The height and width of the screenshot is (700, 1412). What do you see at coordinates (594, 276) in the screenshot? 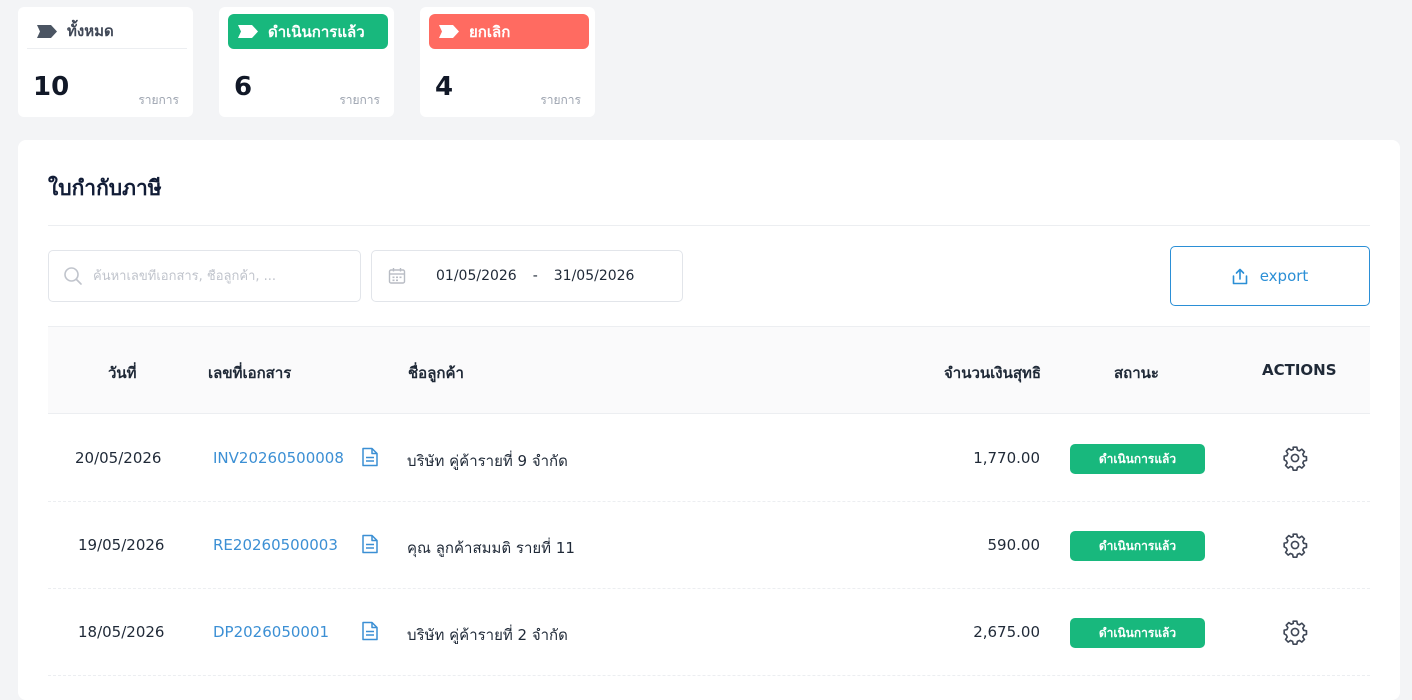
I see `date-to: 31/05/2026` at bounding box center [594, 276].